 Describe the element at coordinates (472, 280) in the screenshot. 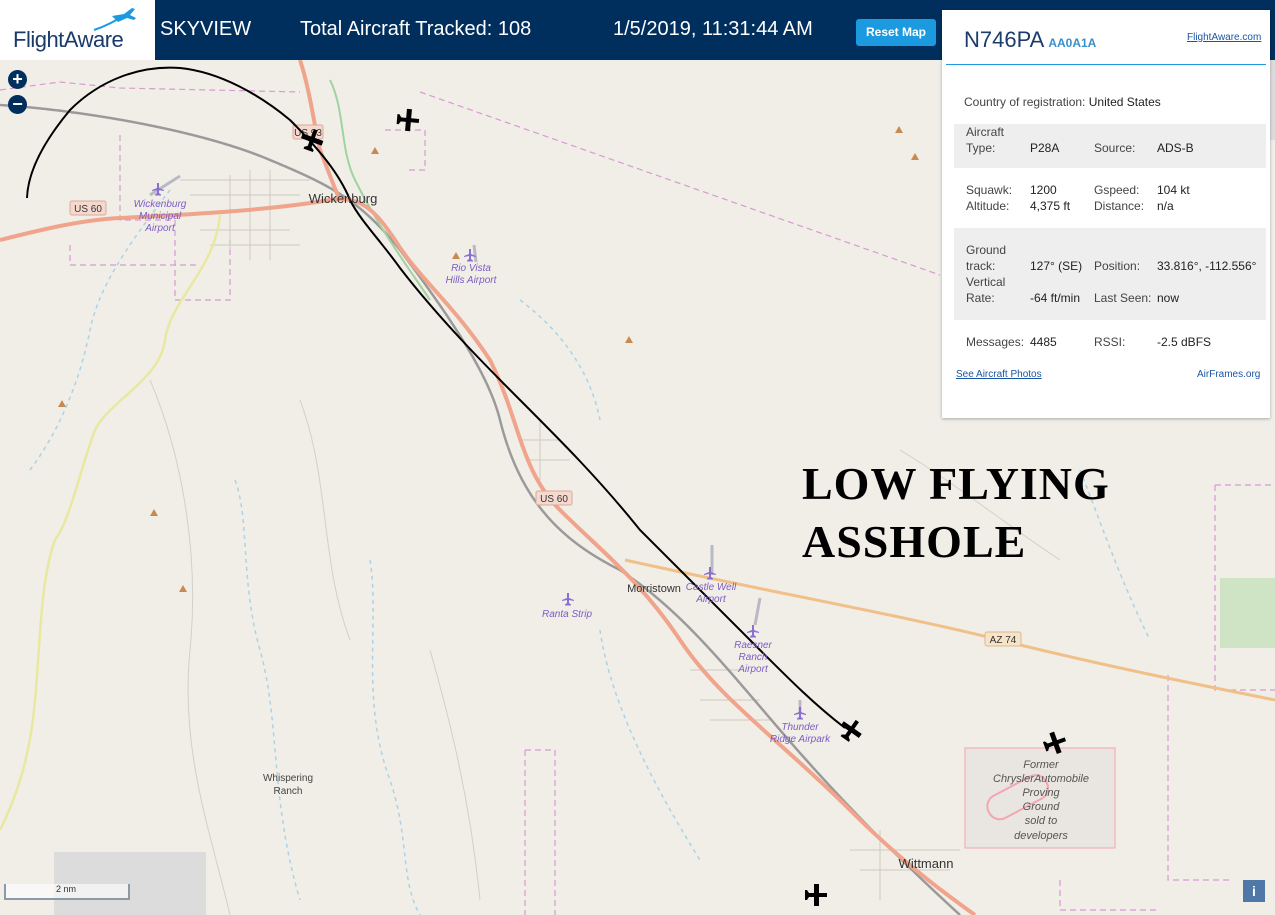

I see `airport-label: Hills Airport` at that location.